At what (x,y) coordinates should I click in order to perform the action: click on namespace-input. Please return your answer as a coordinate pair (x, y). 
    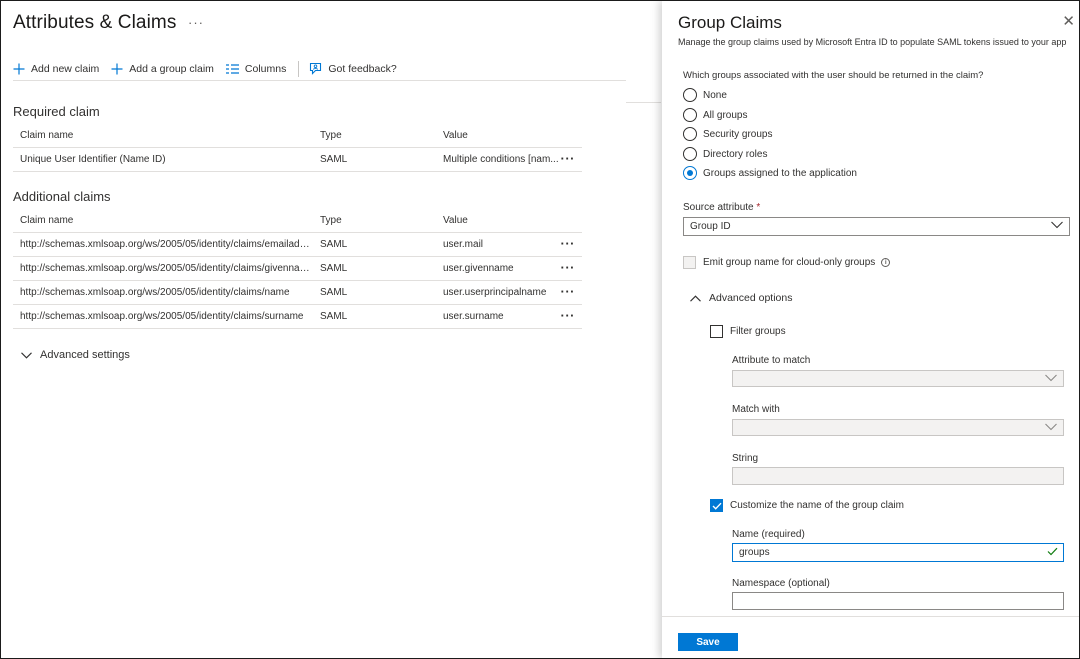
    Looking at the image, I should click on (898, 601).